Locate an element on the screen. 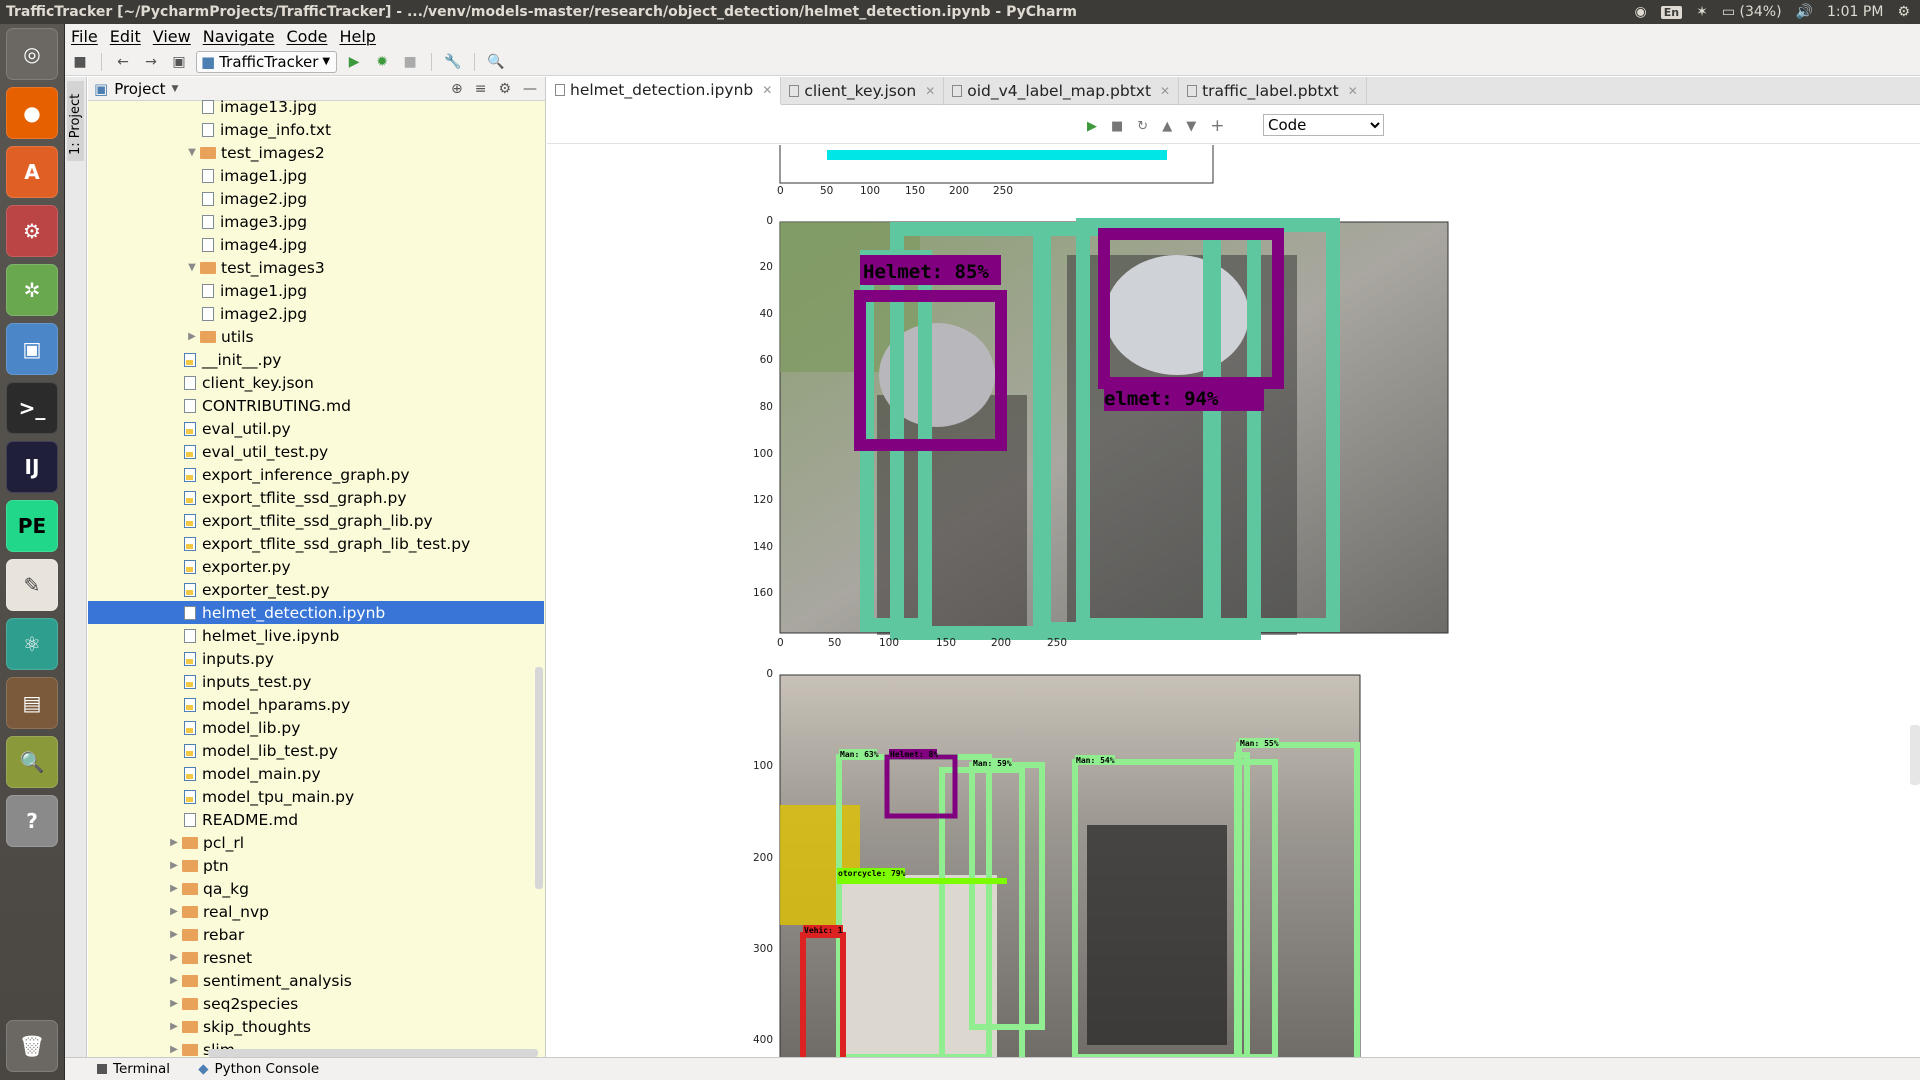  firefox-icon: ● is located at coordinates (32, 113).